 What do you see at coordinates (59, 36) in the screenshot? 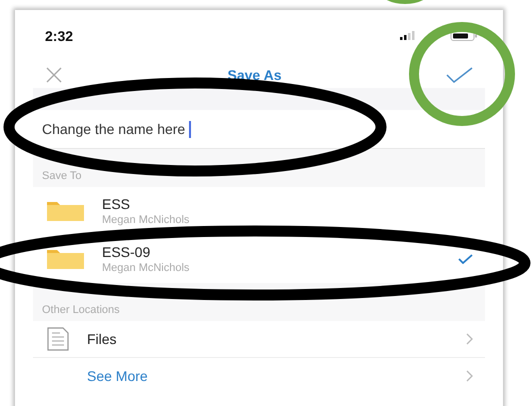
I see `status-time: 2:32` at bounding box center [59, 36].